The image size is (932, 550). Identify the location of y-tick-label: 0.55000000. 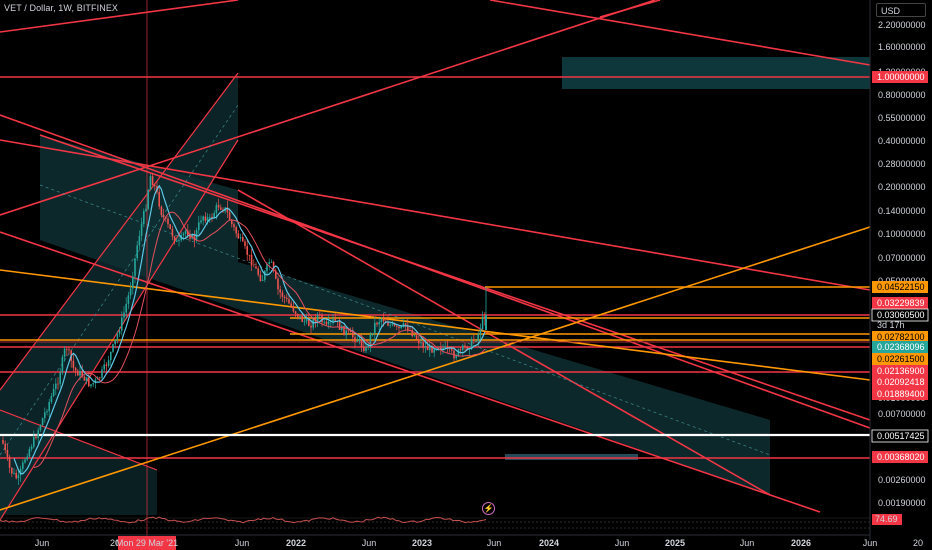
(902, 118).